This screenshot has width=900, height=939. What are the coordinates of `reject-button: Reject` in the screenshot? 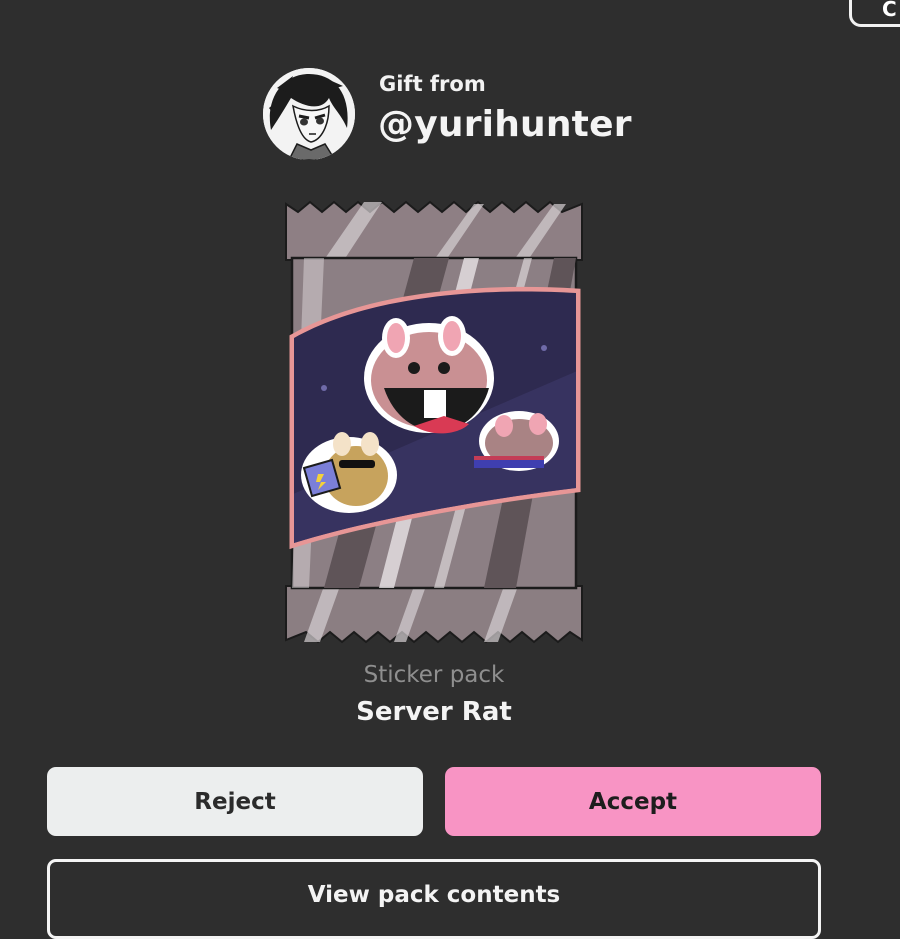 It's located at (235, 801).